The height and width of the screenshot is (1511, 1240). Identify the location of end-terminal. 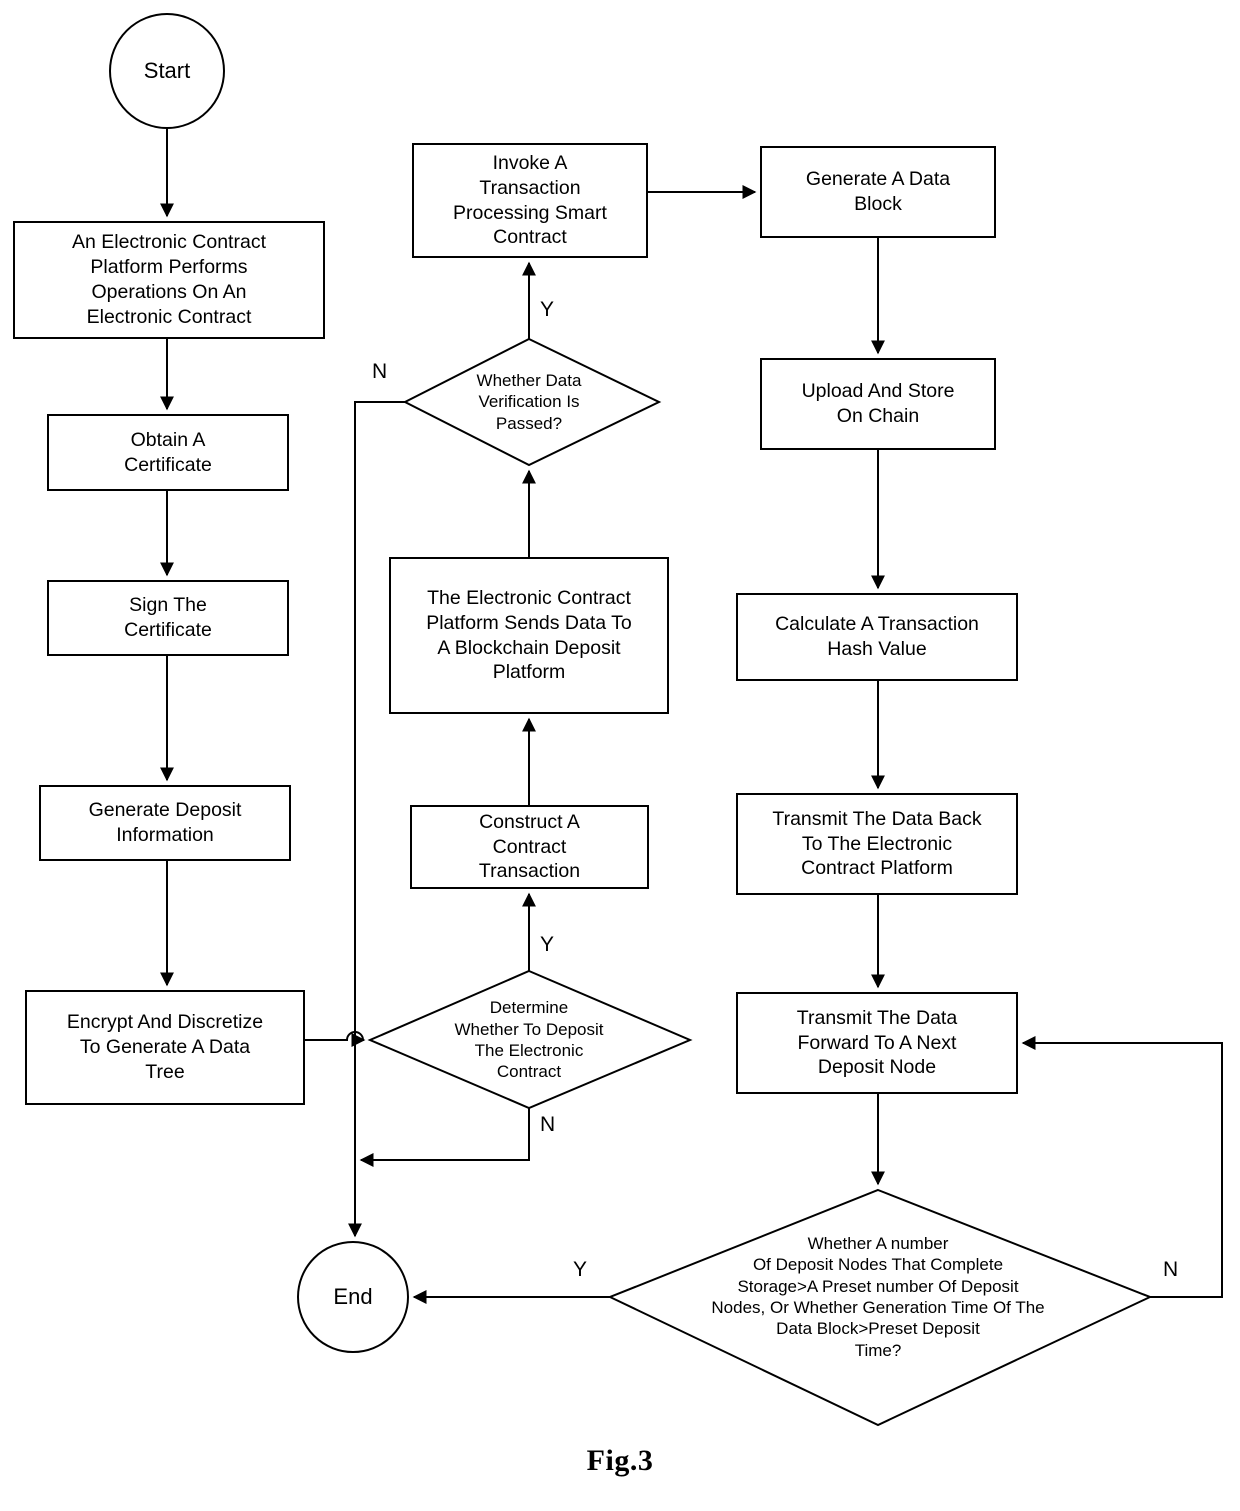
(353, 1297).